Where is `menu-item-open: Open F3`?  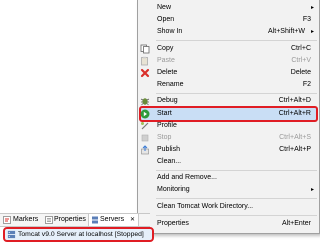
menu-item-open: Open F3 is located at coordinates (228, 20).